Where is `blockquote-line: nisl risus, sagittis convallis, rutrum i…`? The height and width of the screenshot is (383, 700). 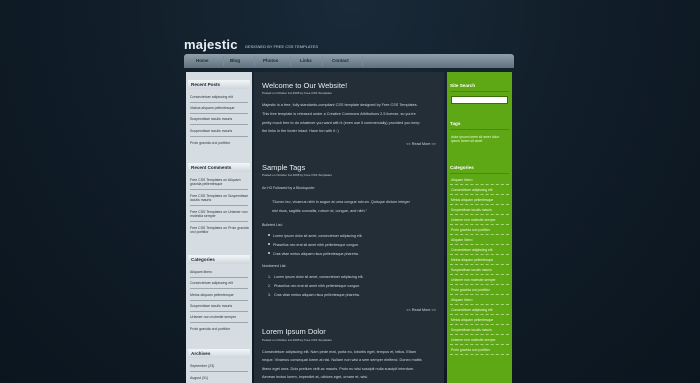
blockquote-line: nisl risus, sagittis convallis, rutrum i… is located at coordinates (320, 211).